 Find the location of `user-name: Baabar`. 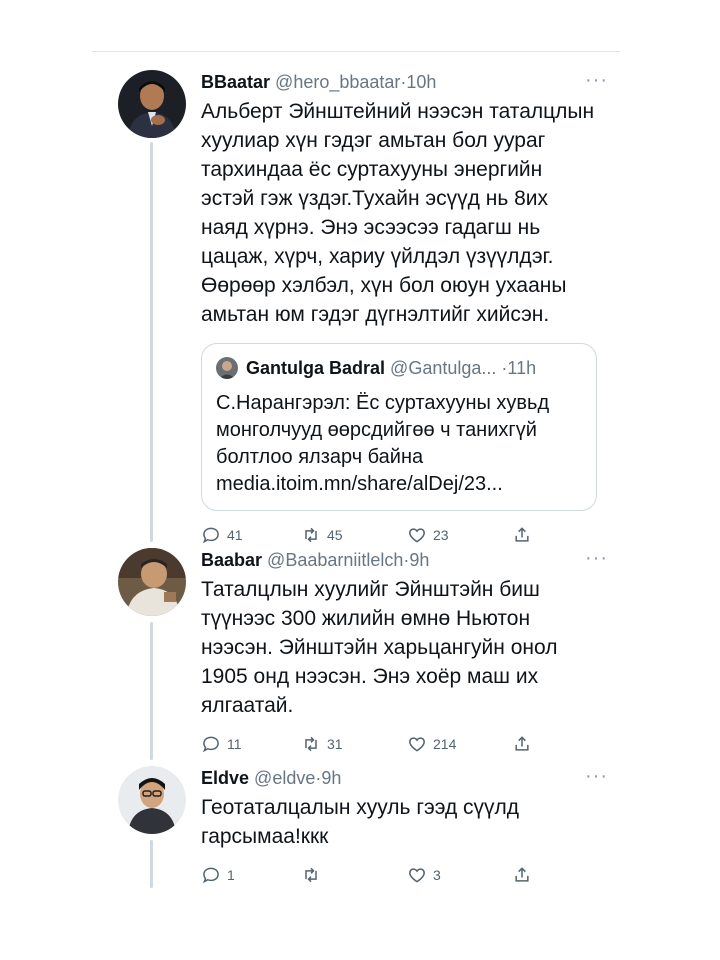

user-name: Baabar is located at coordinates (231, 560).